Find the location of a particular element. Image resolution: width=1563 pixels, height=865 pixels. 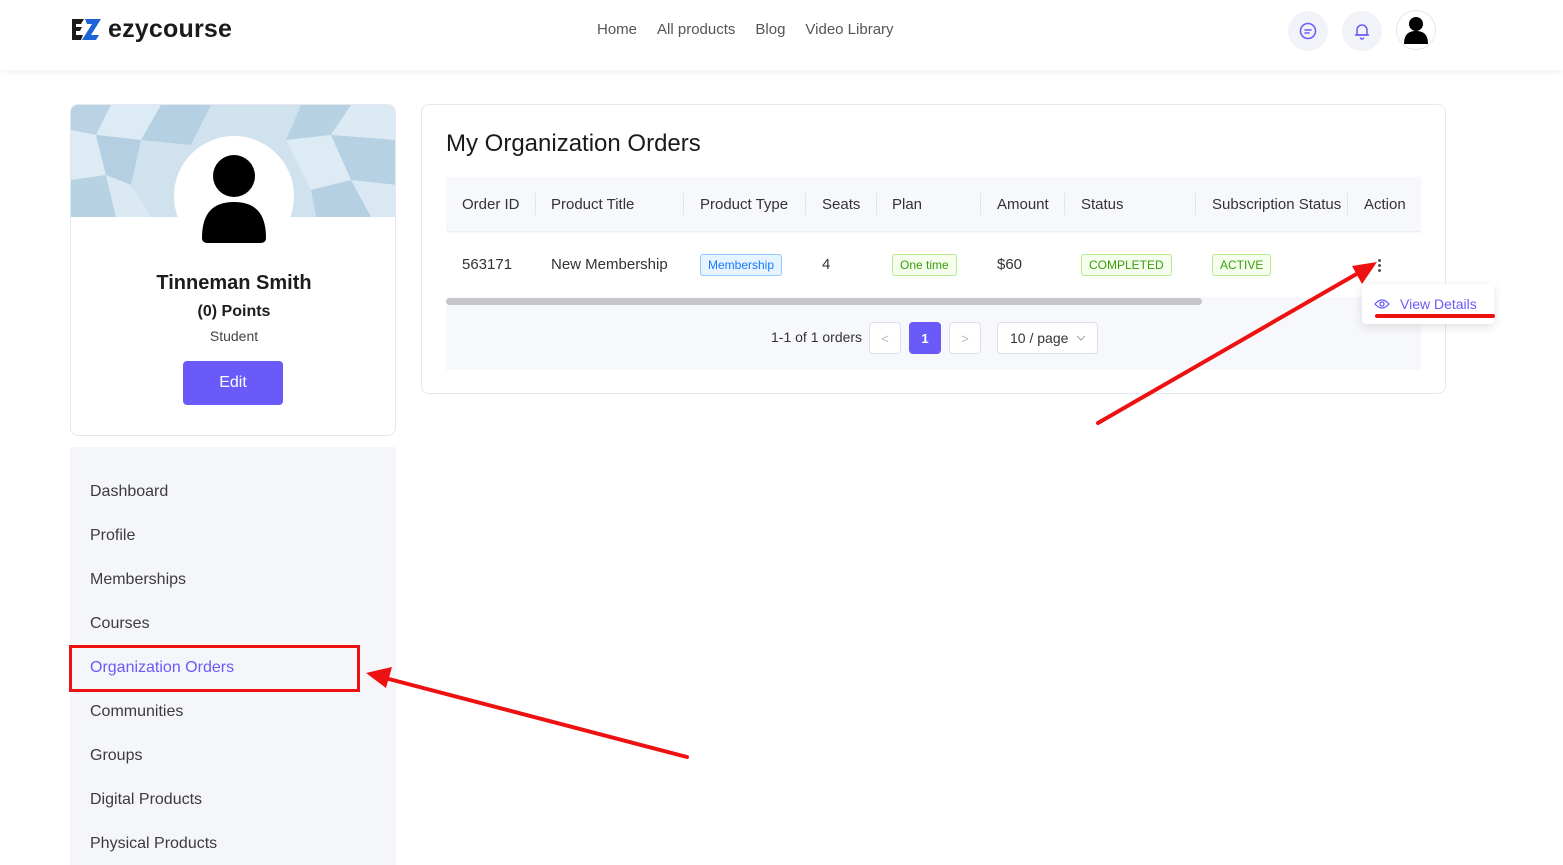

page-size-select: 10 / page is located at coordinates (1047, 338).